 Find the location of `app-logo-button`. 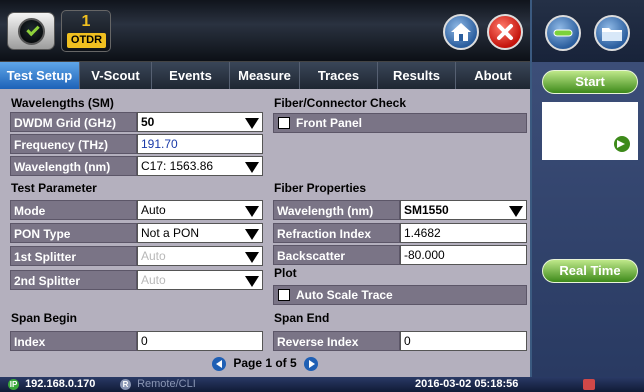

app-logo-button is located at coordinates (31, 31).